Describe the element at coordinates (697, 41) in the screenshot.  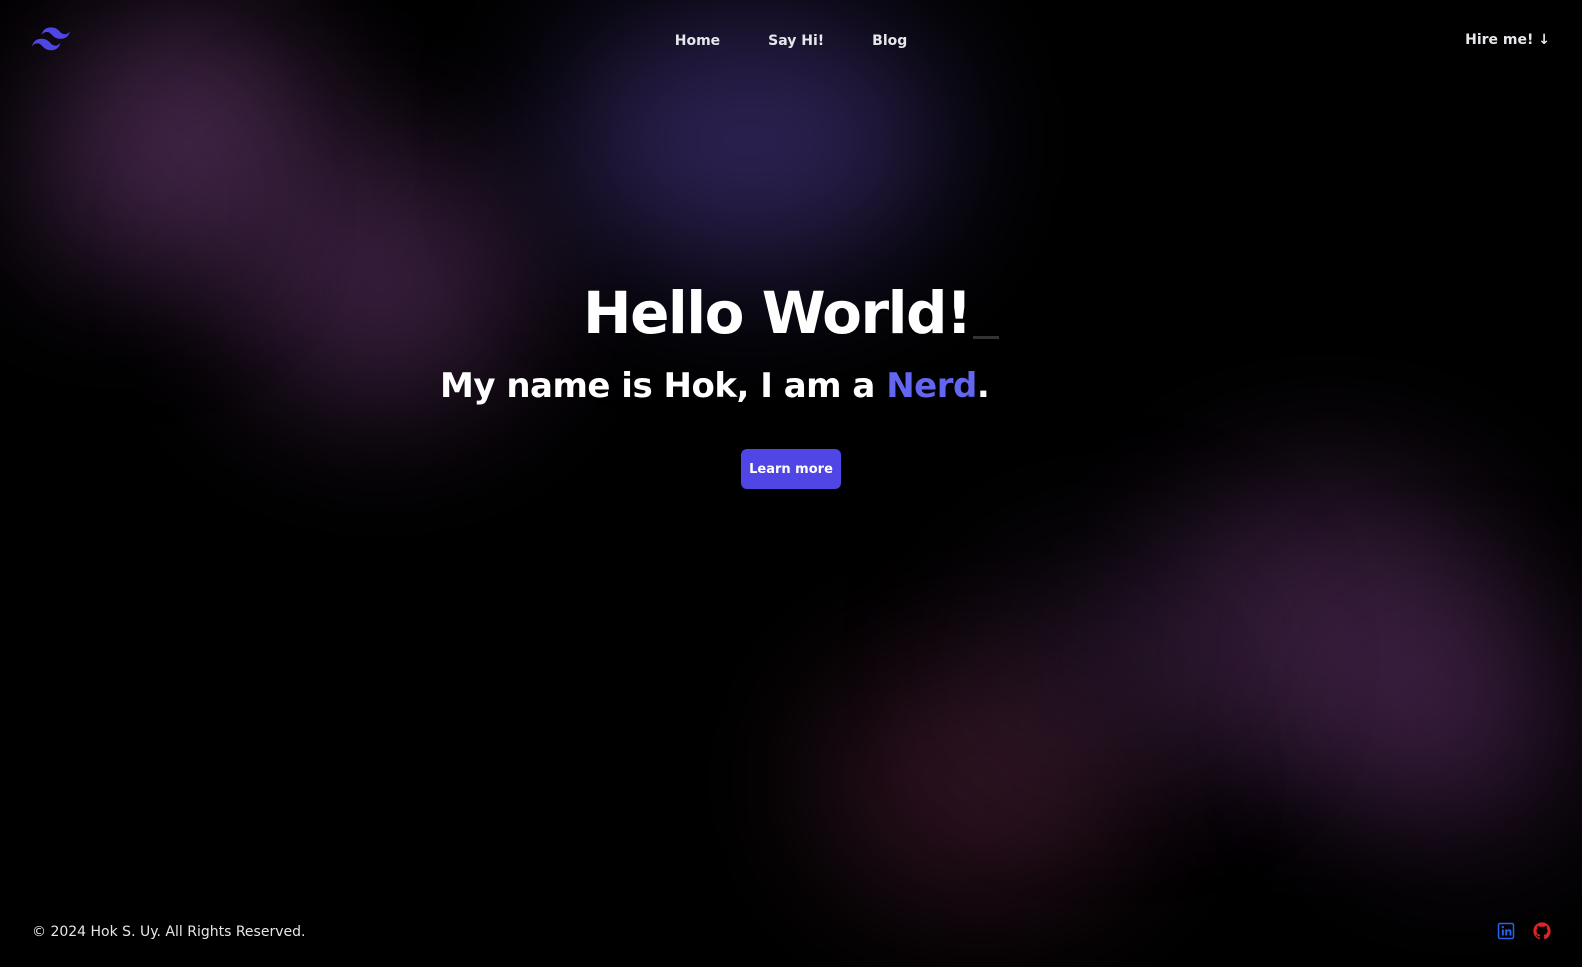
I see `nav-home: Home` at that location.